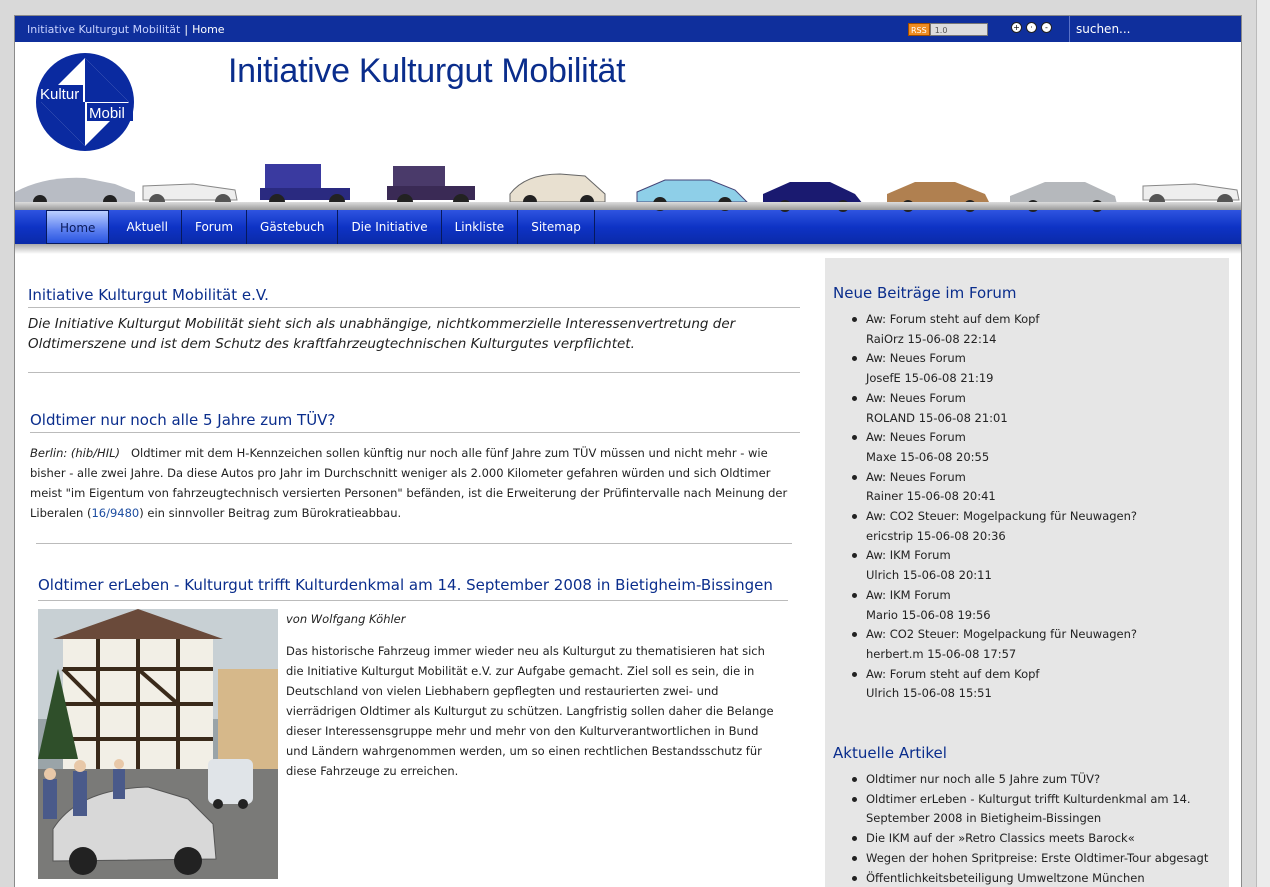 This screenshot has width=1270, height=887. I want to click on rss-feed-button: RSS 1.0, so click(948, 29).